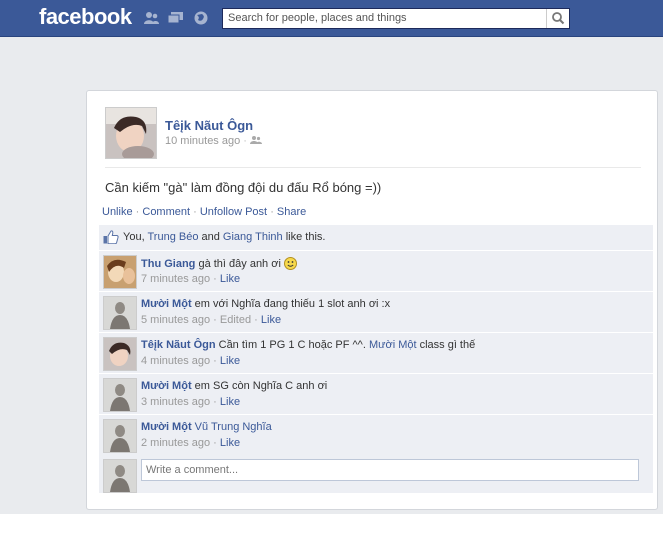 The image size is (663, 540). What do you see at coordinates (291, 212) in the screenshot?
I see `share-link: Share` at bounding box center [291, 212].